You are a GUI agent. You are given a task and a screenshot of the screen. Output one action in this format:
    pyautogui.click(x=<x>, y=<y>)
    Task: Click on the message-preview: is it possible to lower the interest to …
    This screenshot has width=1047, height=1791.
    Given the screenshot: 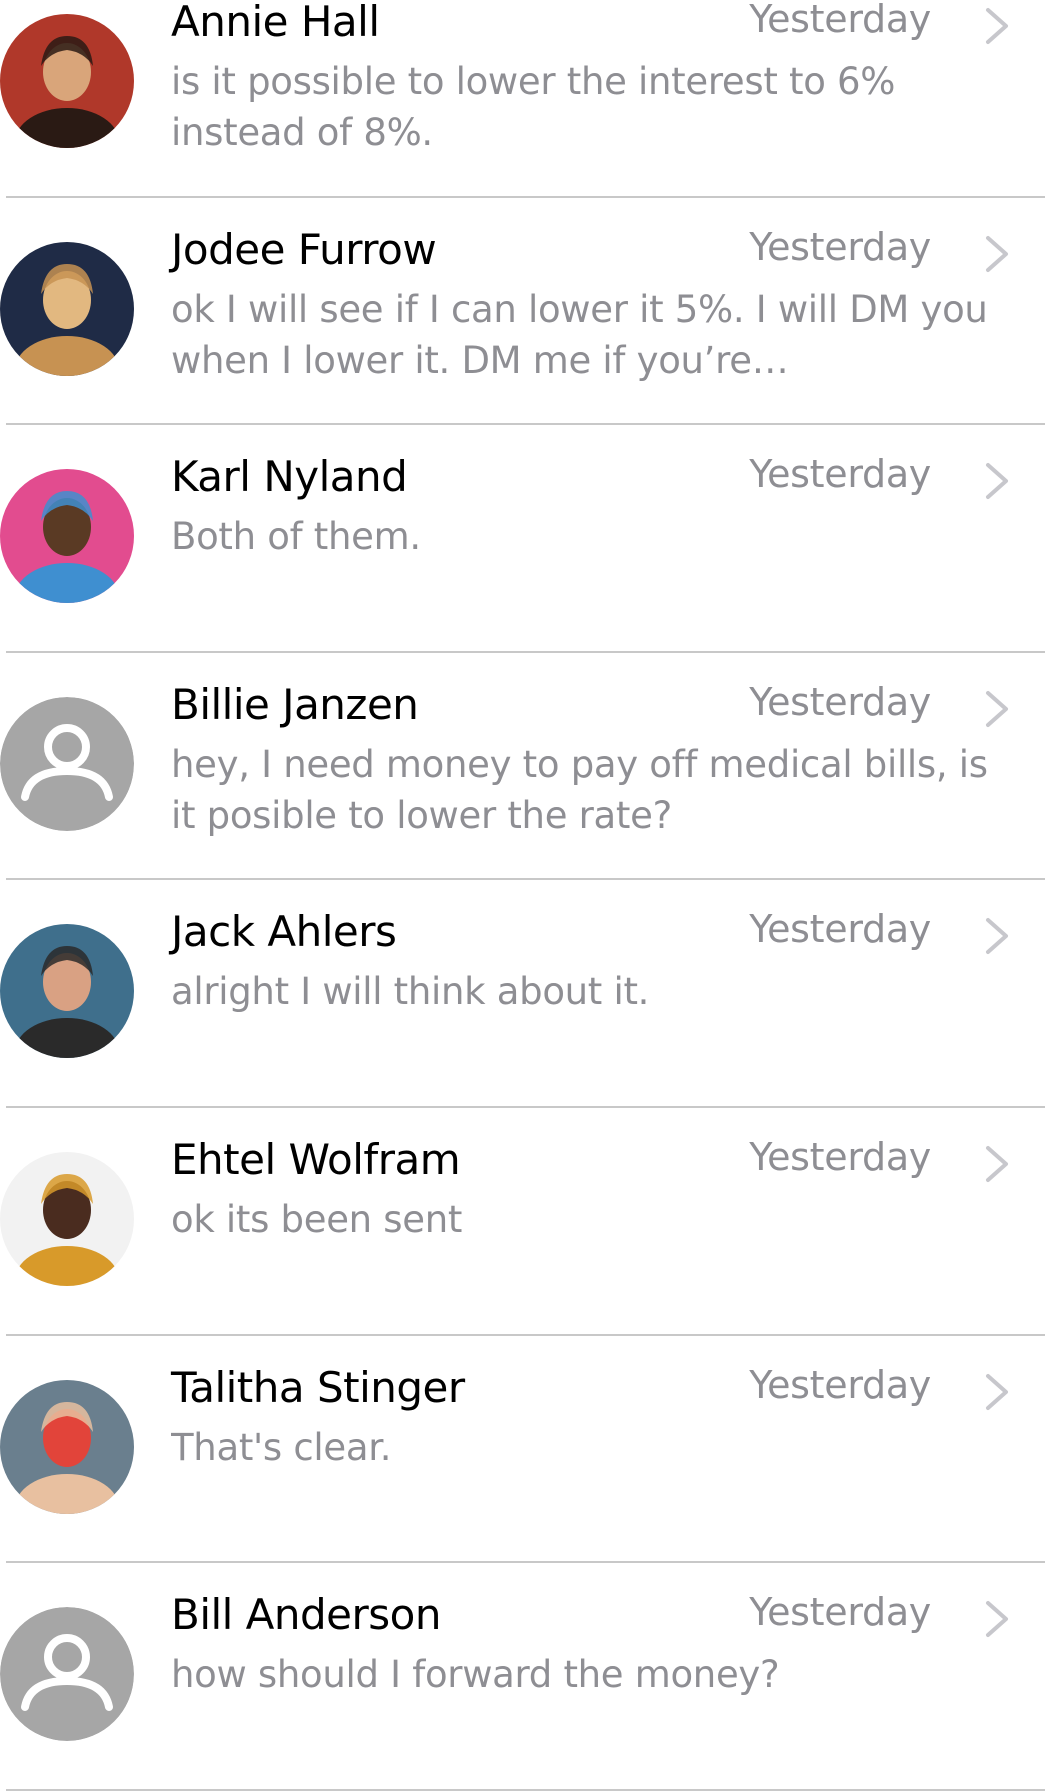 What is the action you would take?
    pyautogui.click(x=533, y=107)
    